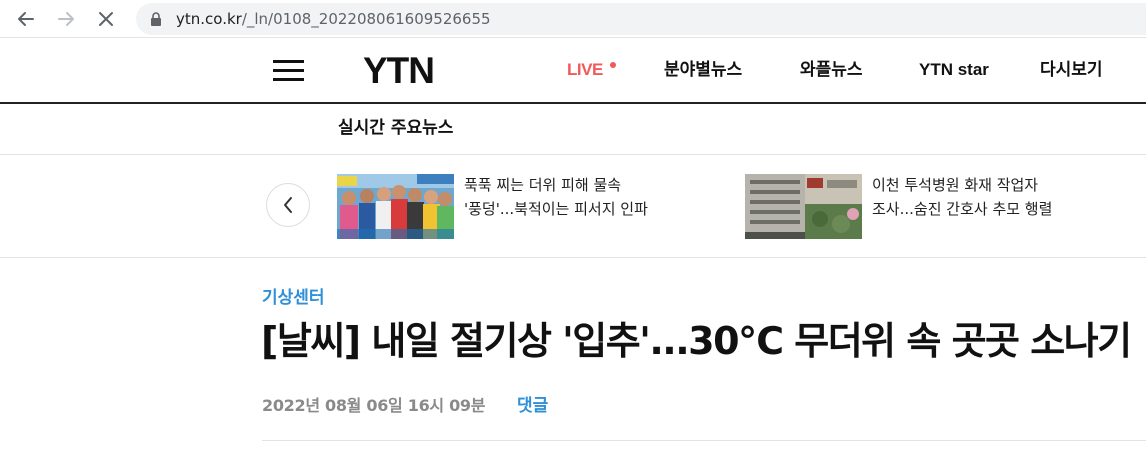 The image size is (1146, 455). I want to click on news-item-line: 푹푹 찌는 더위 피해 물속, so click(543, 185).